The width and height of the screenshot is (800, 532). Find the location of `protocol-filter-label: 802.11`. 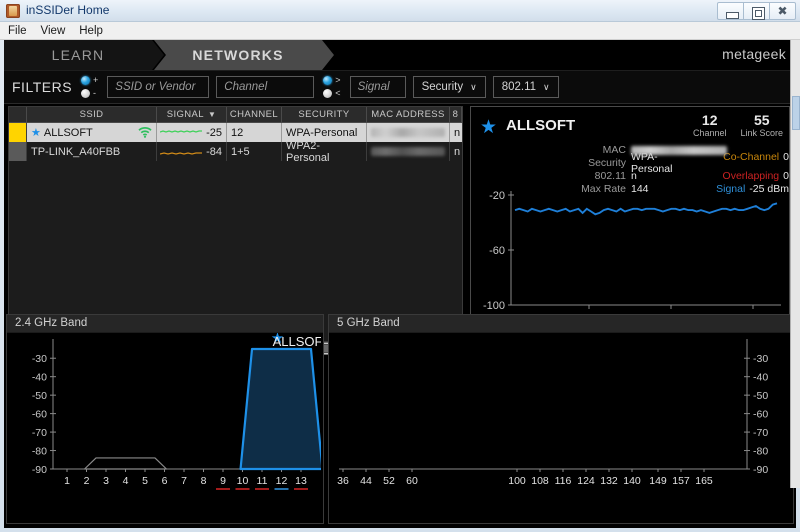

protocol-filter-label: 802.11 is located at coordinates (519, 87).